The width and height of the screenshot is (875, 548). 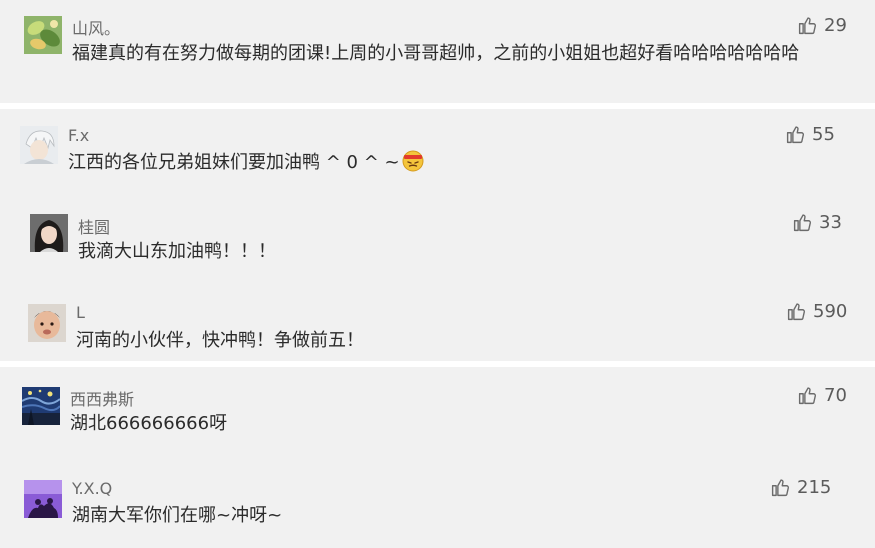 I want to click on purple-silhouette-avatar-icon, so click(x=43, y=499).